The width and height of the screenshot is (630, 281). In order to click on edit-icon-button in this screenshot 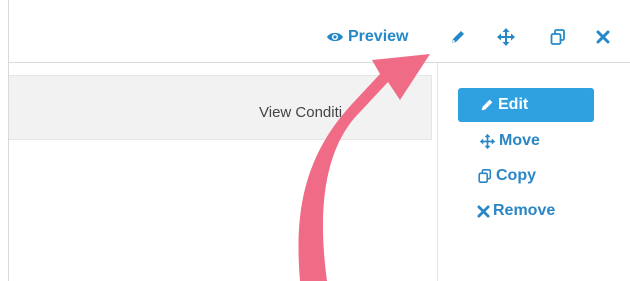, I will do `click(458, 37)`.